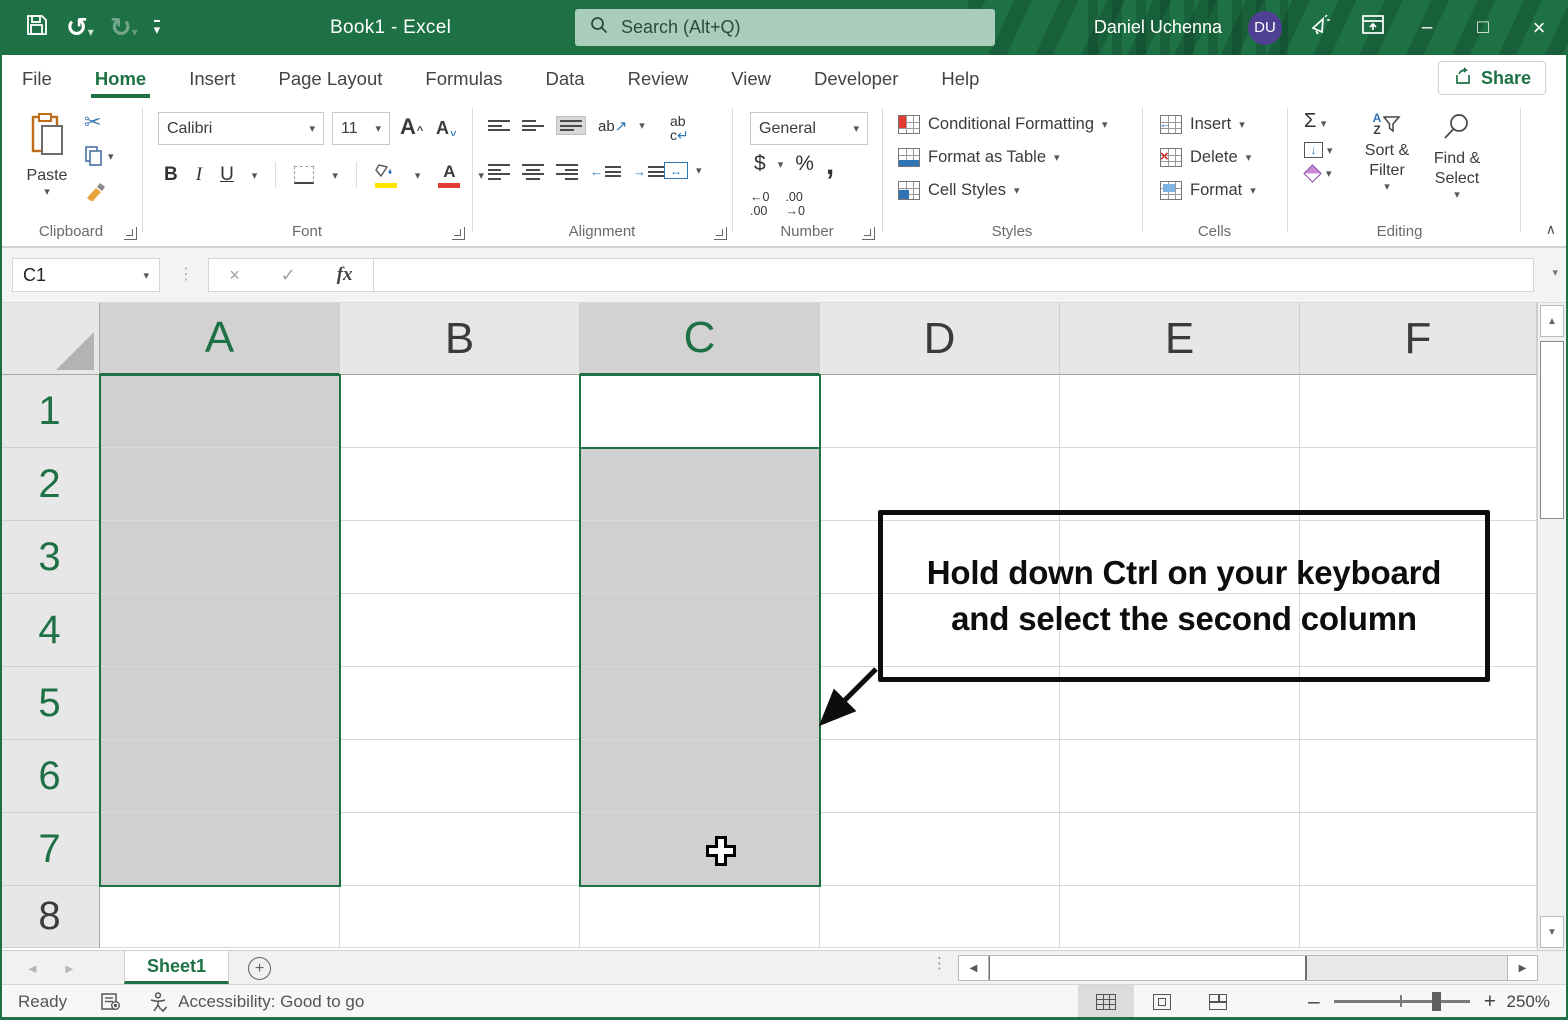 The image size is (1568, 1020). What do you see at coordinates (785, 27) in the screenshot?
I see `search-bar` at bounding box center [785, 27].